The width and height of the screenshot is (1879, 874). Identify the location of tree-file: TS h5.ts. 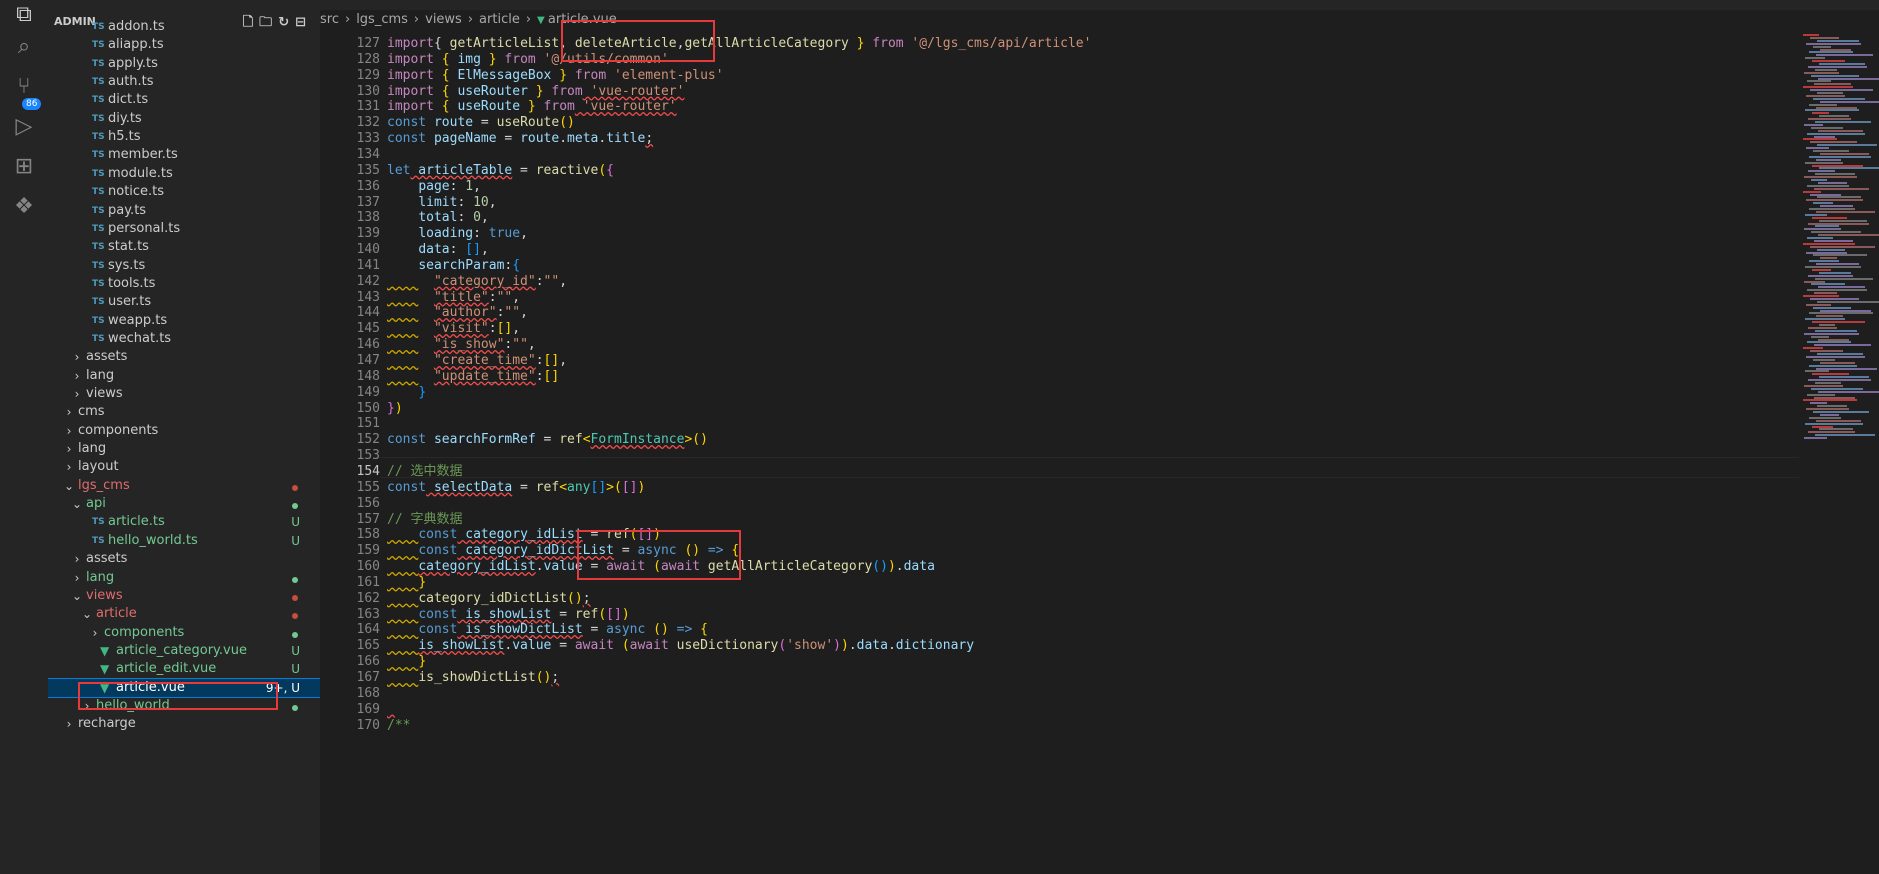
(184, 137).